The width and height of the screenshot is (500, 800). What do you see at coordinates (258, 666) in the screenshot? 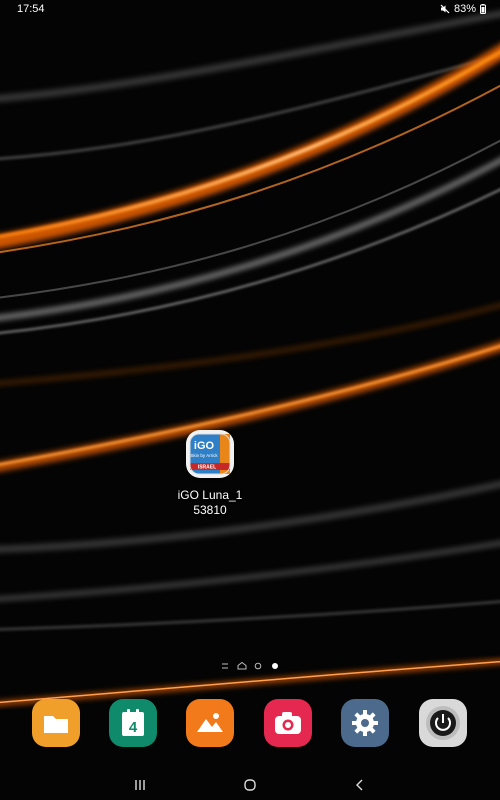
I see `page-indicator-dot` at bounding box center [258, 666].